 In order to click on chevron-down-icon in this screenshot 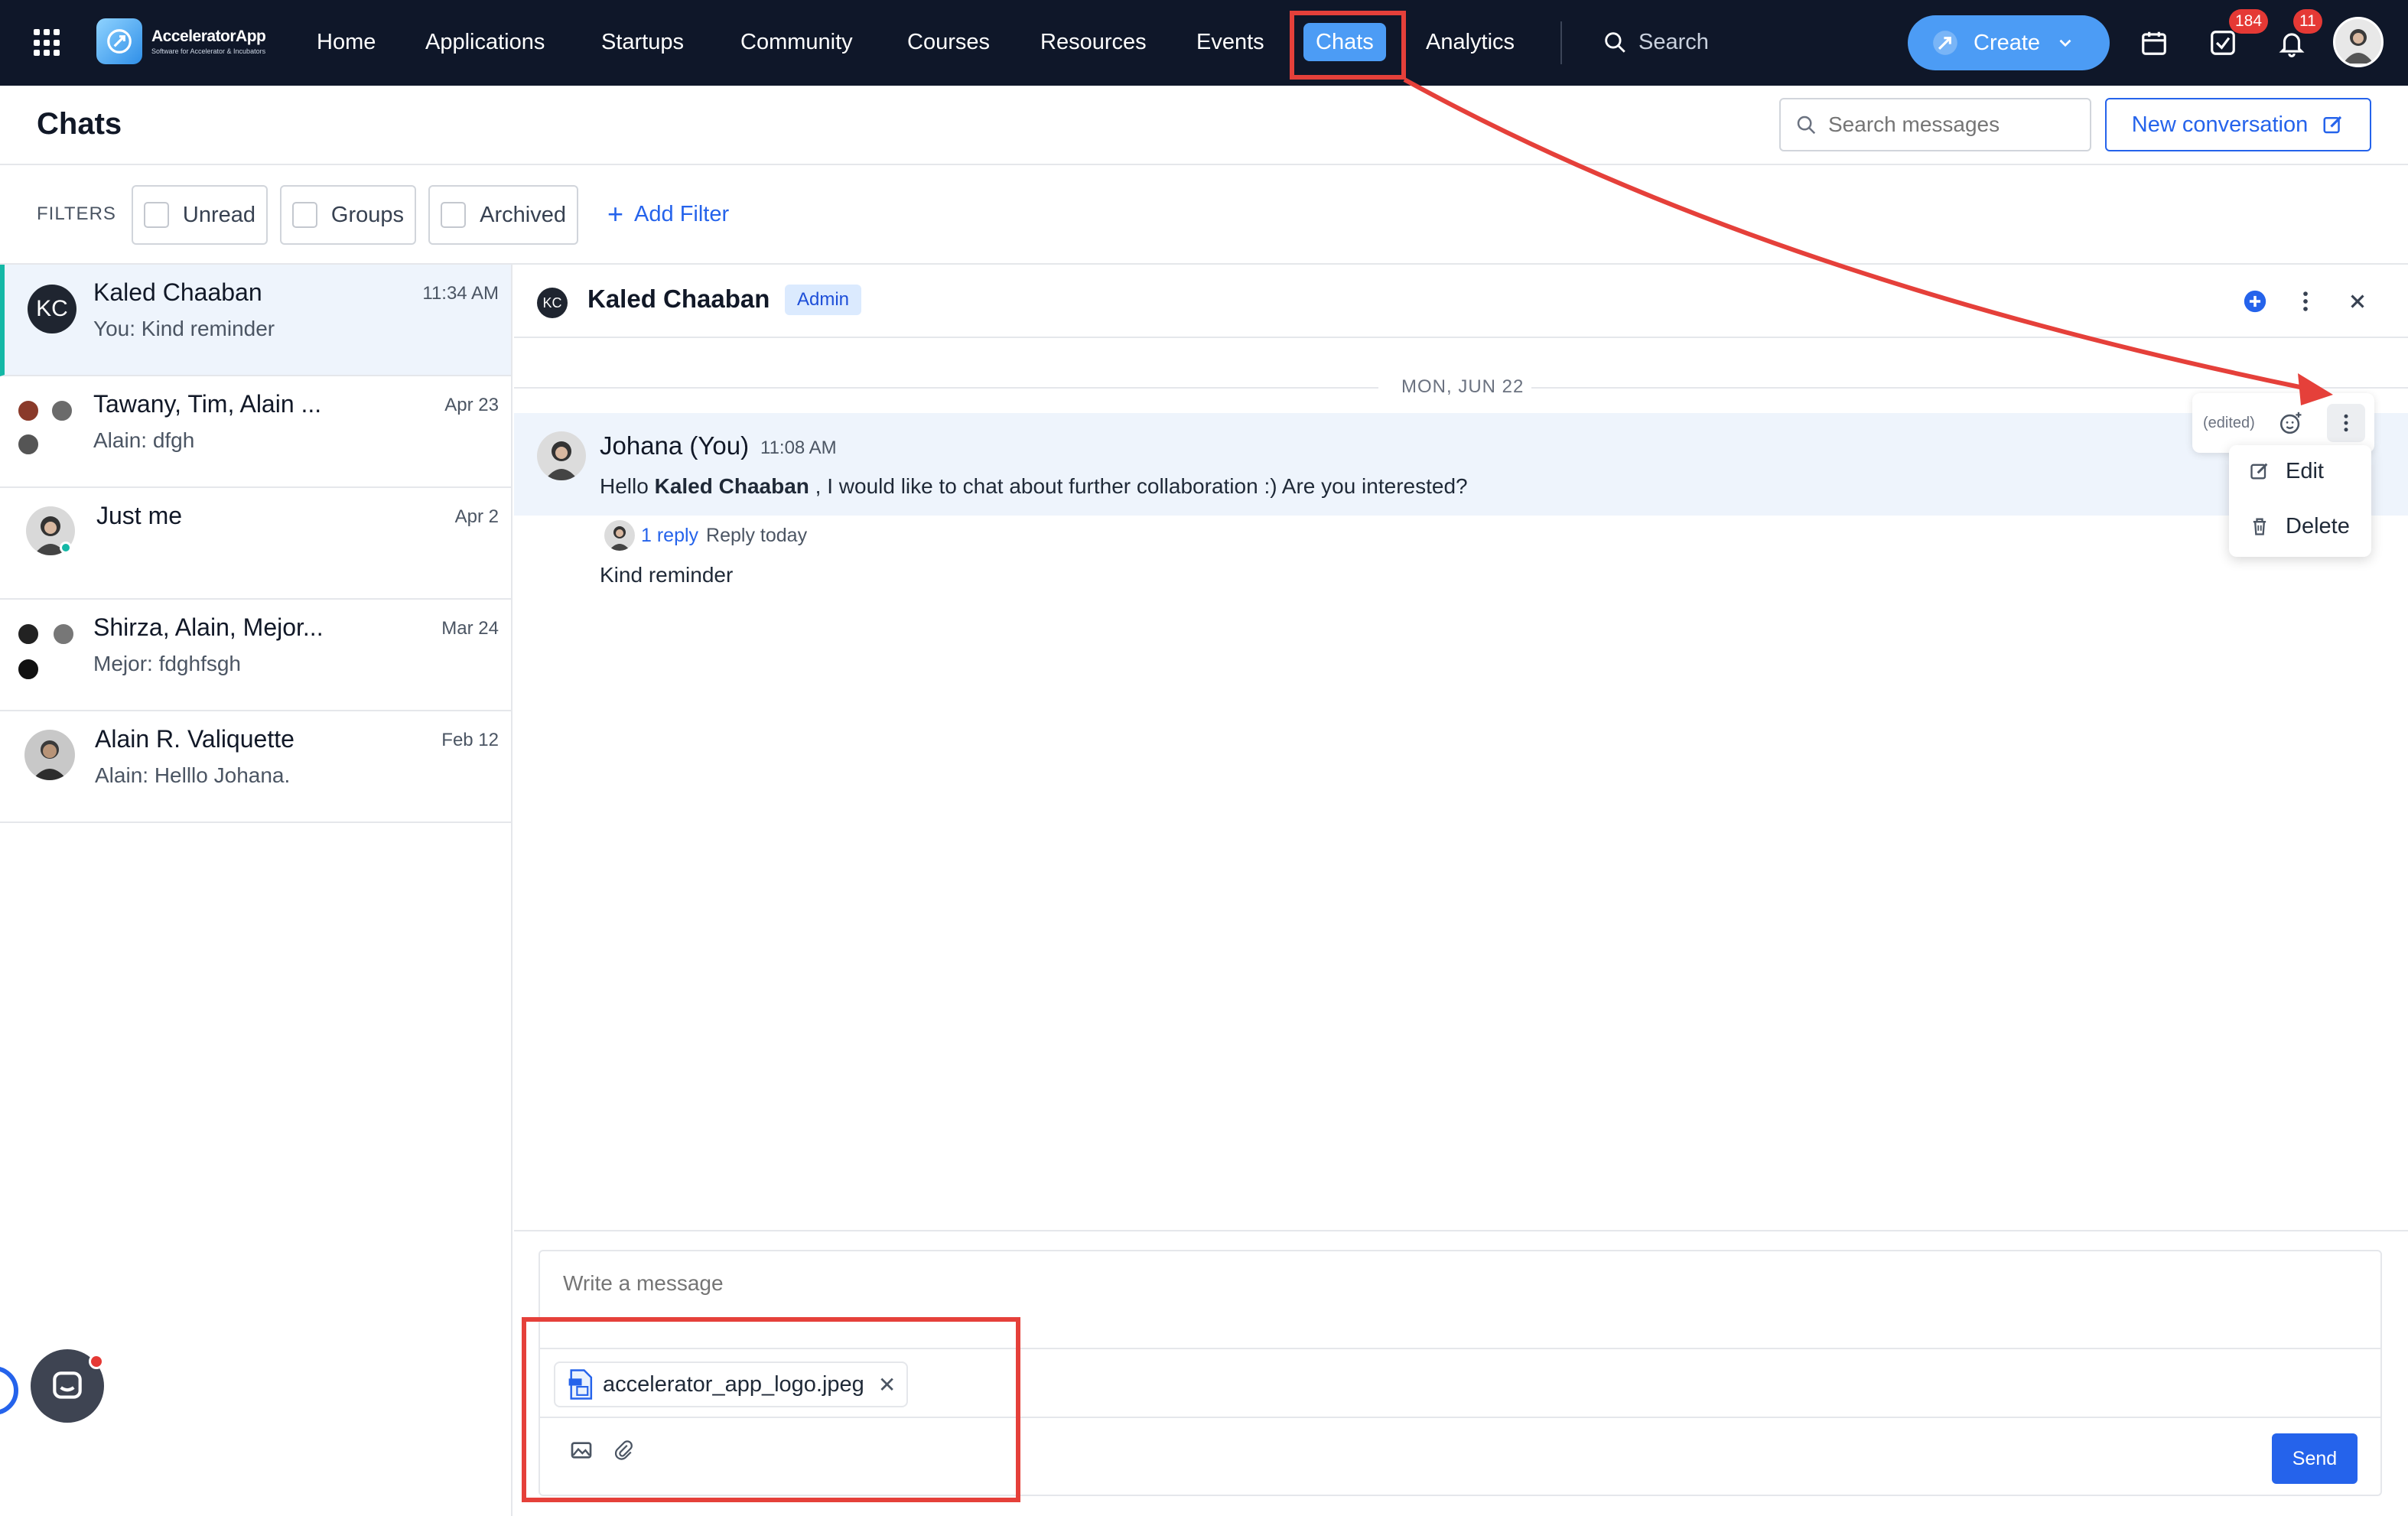, I will do `click(2065, 43)`.